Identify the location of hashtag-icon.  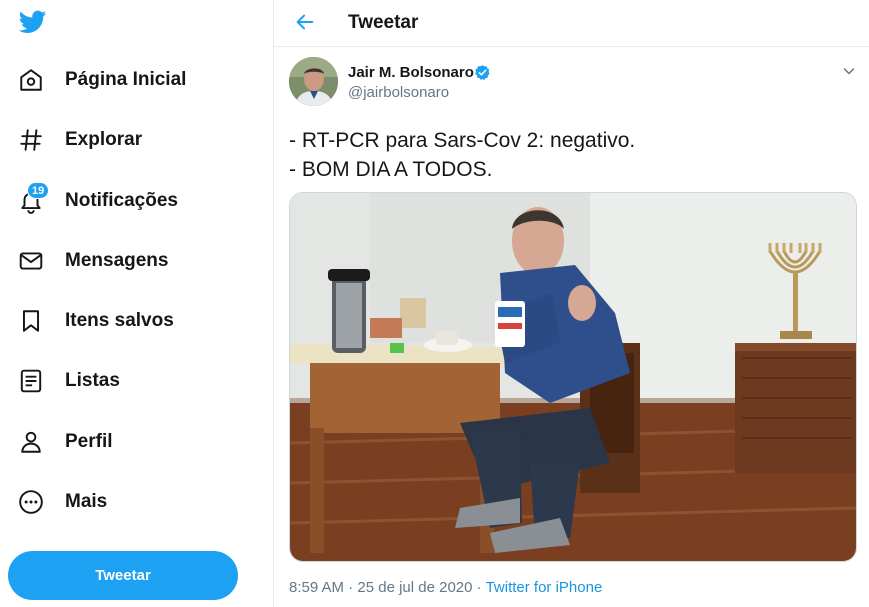
(31, 140).